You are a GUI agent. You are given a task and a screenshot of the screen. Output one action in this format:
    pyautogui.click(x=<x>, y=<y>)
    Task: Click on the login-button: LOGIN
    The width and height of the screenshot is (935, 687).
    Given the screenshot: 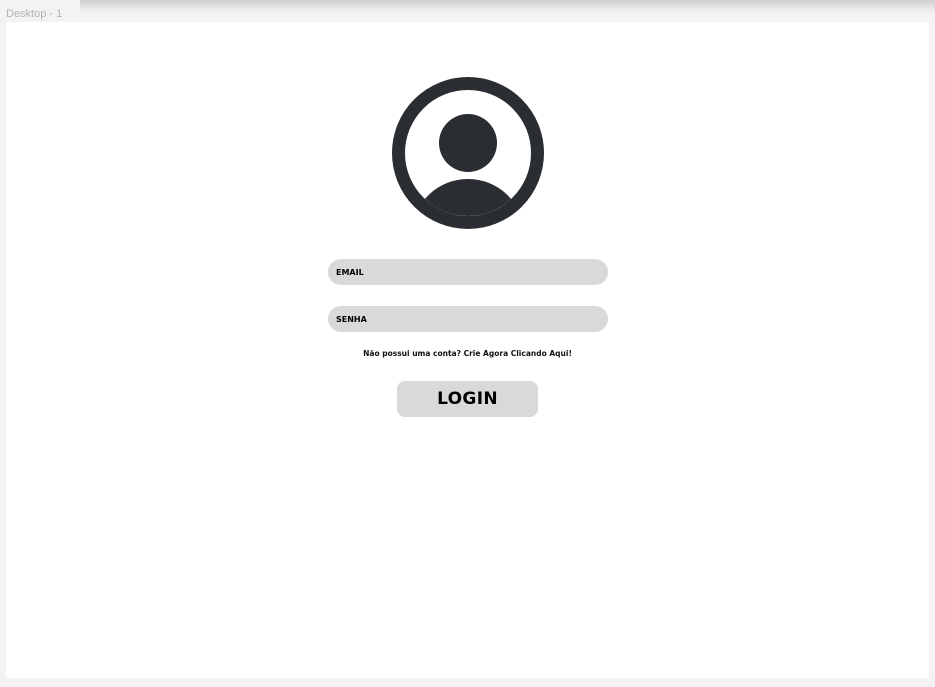 What is the action you would take?
    pyautogui.click(x=467, y=399)
    